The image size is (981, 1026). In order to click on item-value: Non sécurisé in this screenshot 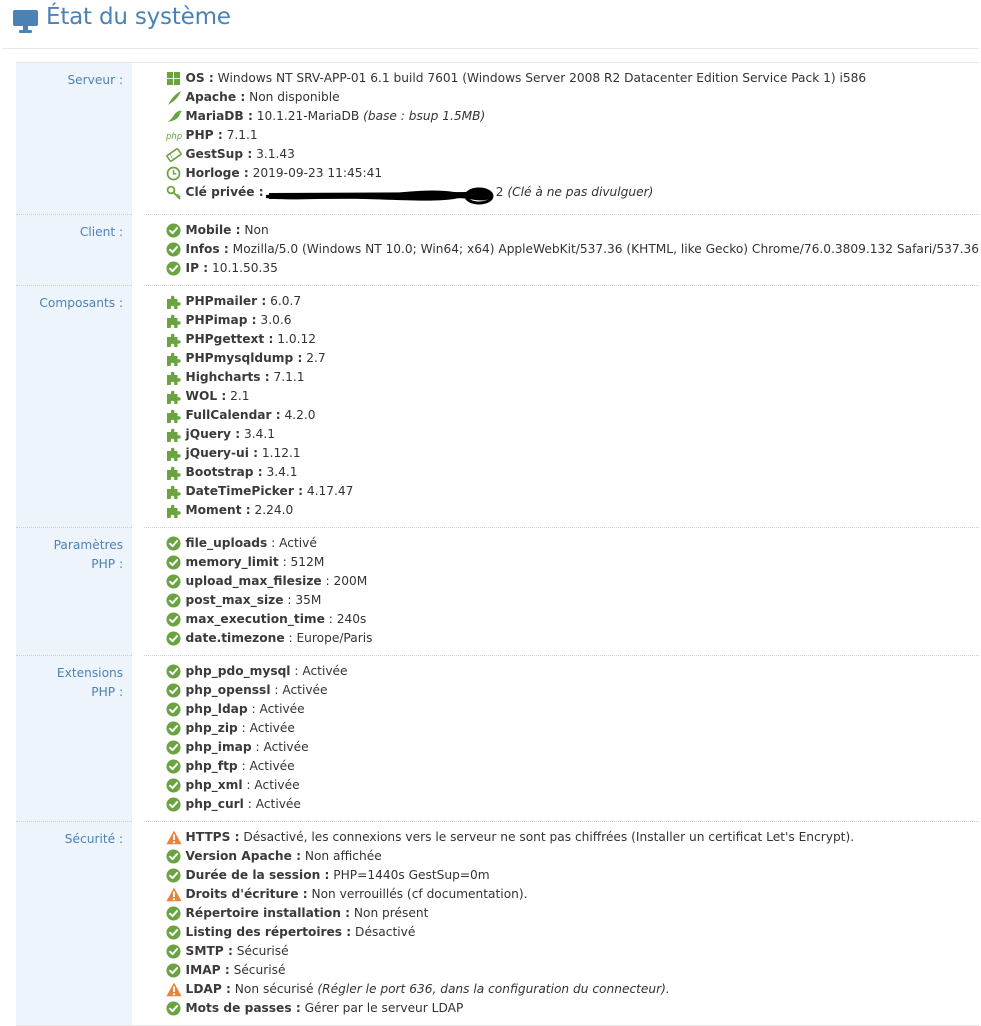, I will do `click(274, 989)`.